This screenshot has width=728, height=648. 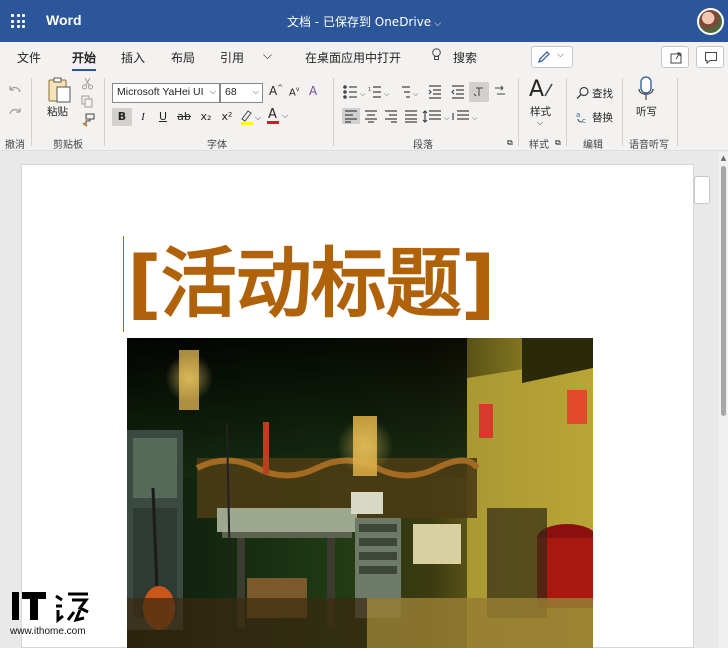 I want to click on avatar, so click(x=710, y=21).